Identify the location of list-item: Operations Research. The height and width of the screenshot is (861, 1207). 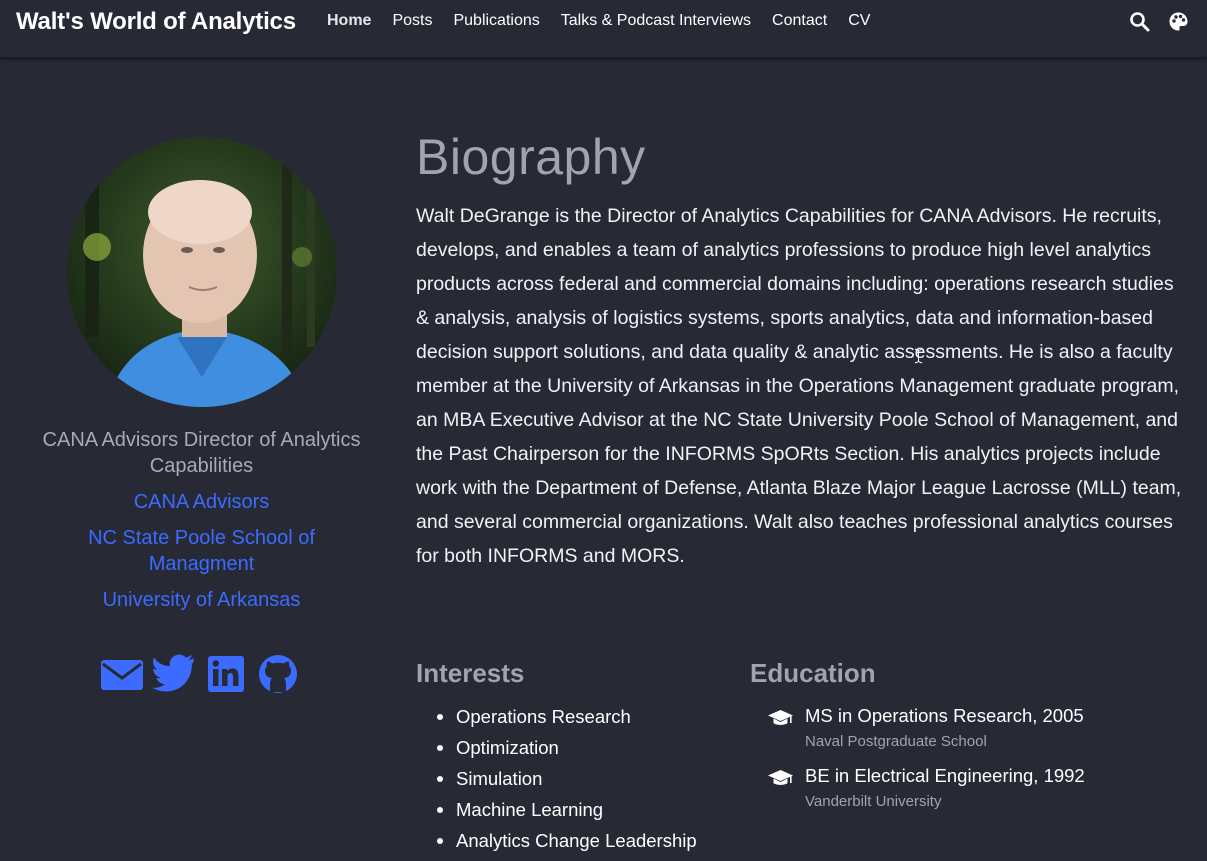
(567, 716).